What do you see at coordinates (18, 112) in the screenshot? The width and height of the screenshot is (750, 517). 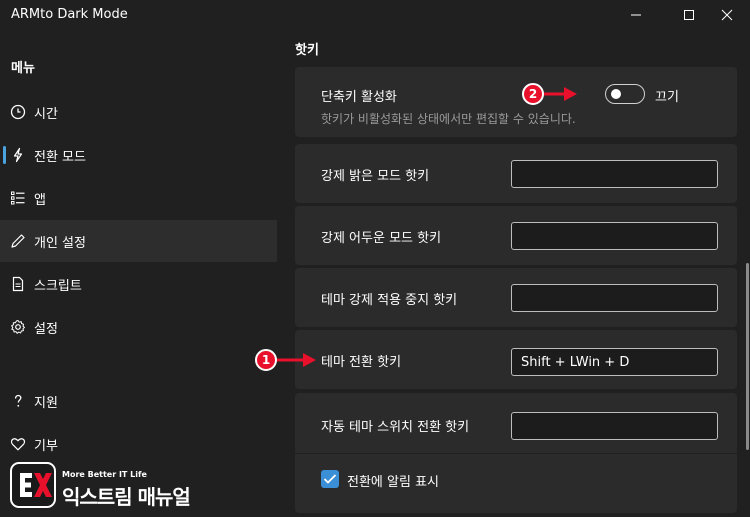 I see `clock-icon` at bounding box center [18, 112].